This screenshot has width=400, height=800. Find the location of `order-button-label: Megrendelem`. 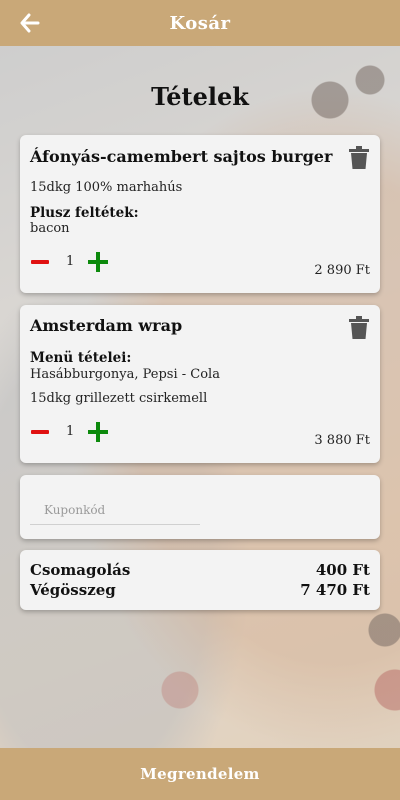

order-button-label: Megrendelem is located at coordinates (200, 774).